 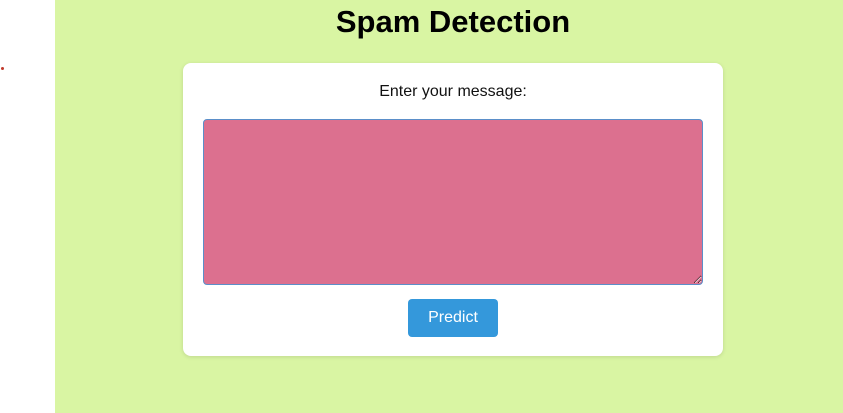 I want to click on left-margin, so click(x=27, y=206).